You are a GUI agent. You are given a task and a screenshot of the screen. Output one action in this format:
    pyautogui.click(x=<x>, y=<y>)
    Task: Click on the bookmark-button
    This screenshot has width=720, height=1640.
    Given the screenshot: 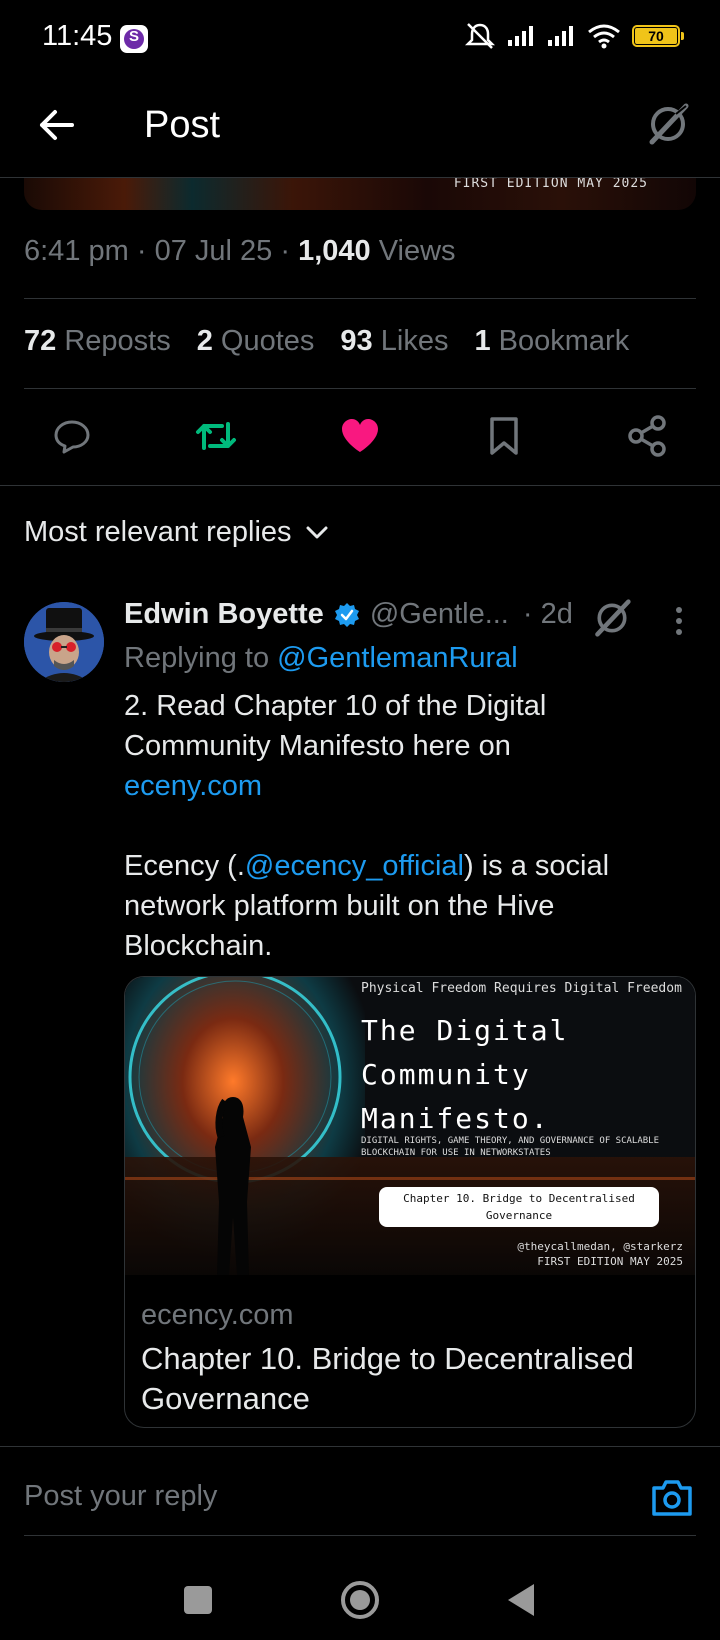 What is the action you would take?
    pyautogui.click(x=504, y=436)
    